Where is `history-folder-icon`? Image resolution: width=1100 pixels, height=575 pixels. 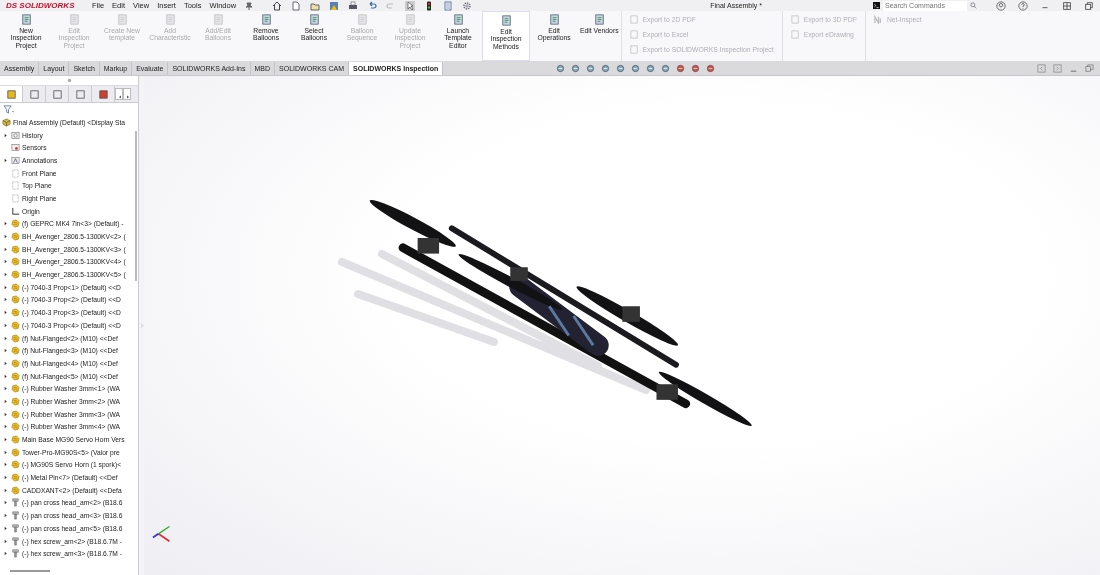
history-folder-icon is located at coordinates (15, 135).